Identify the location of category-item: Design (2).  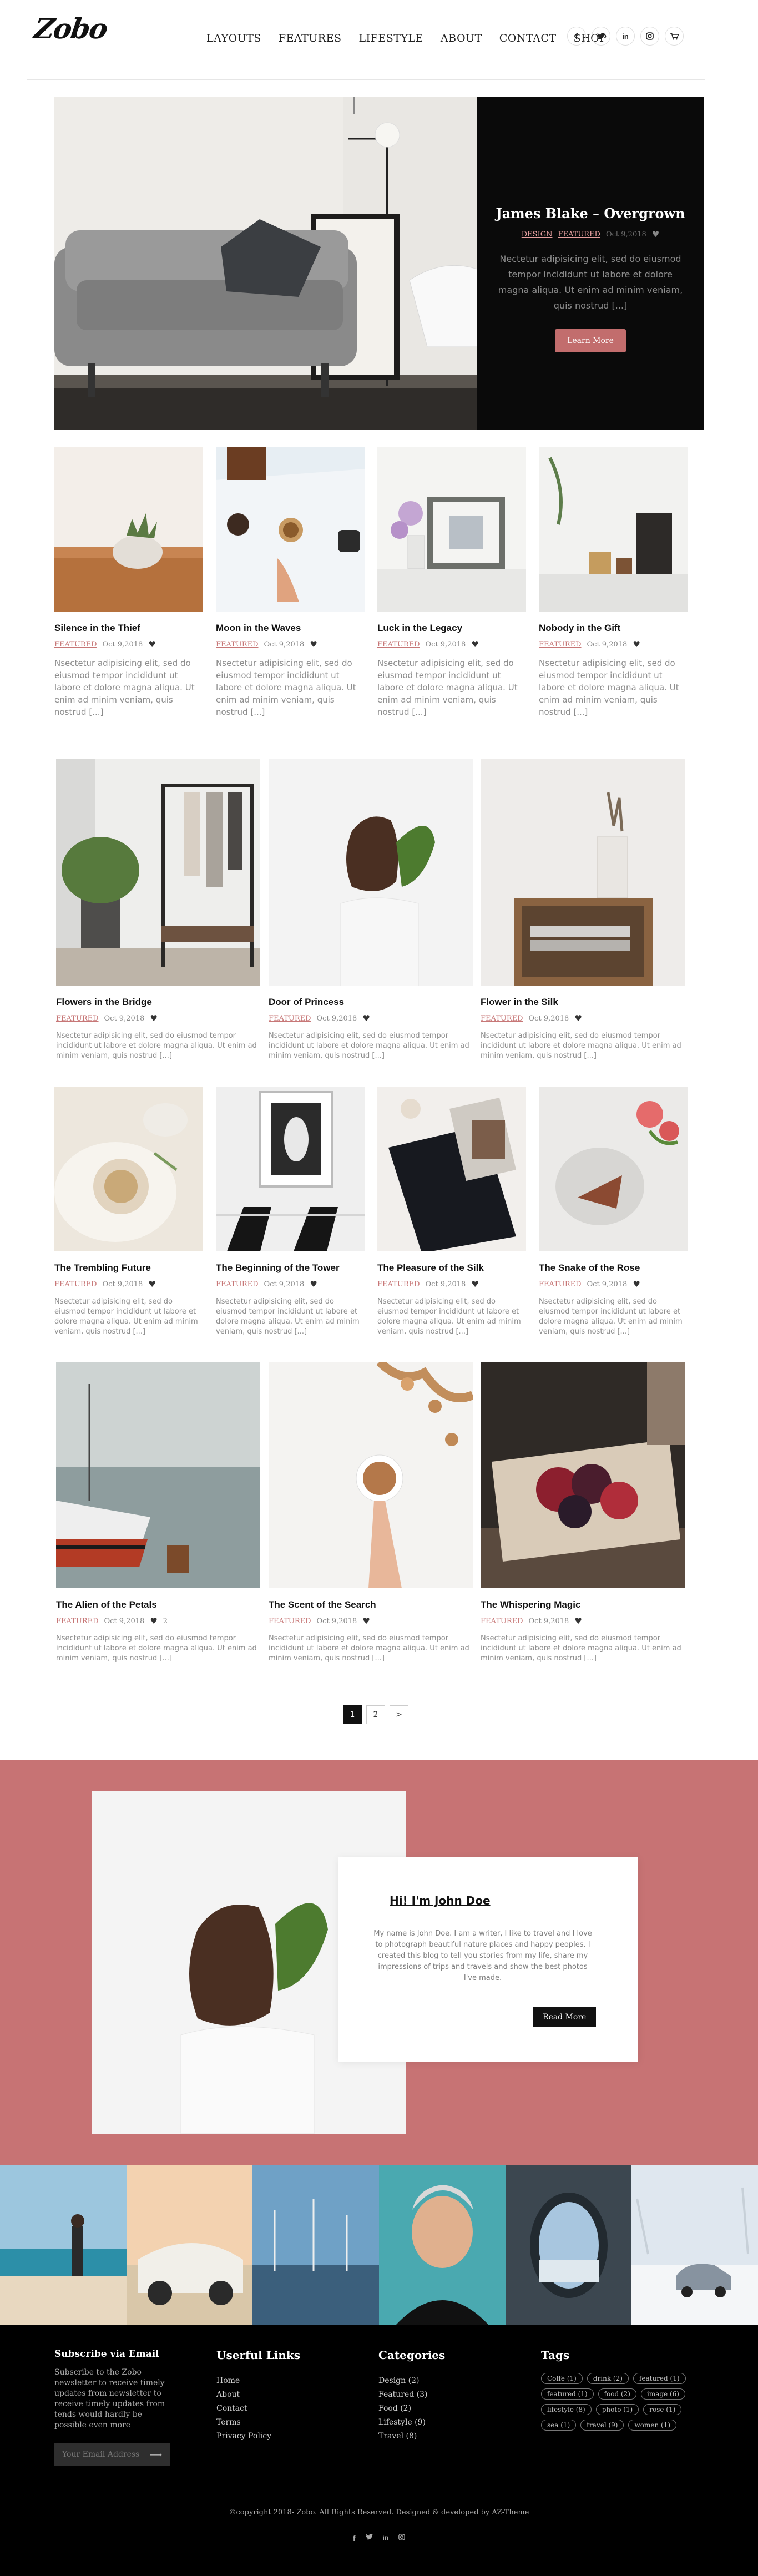
(411, 2381).